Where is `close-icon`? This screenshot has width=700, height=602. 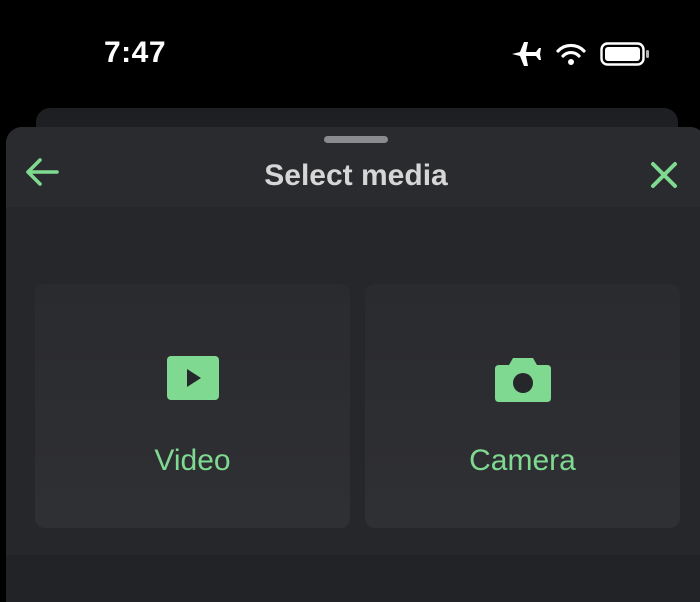
close-icon is located at coordinates (664, 177).